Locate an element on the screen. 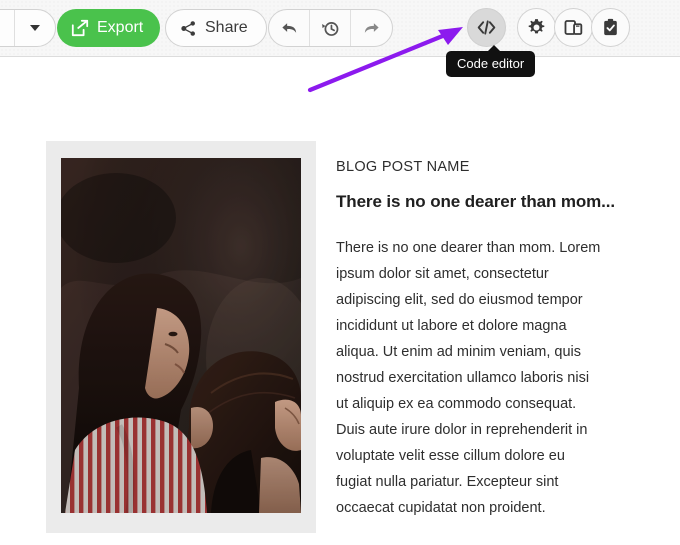 This screenshot has height=545, width=680. settings-button is located at coordinates (536, 27).